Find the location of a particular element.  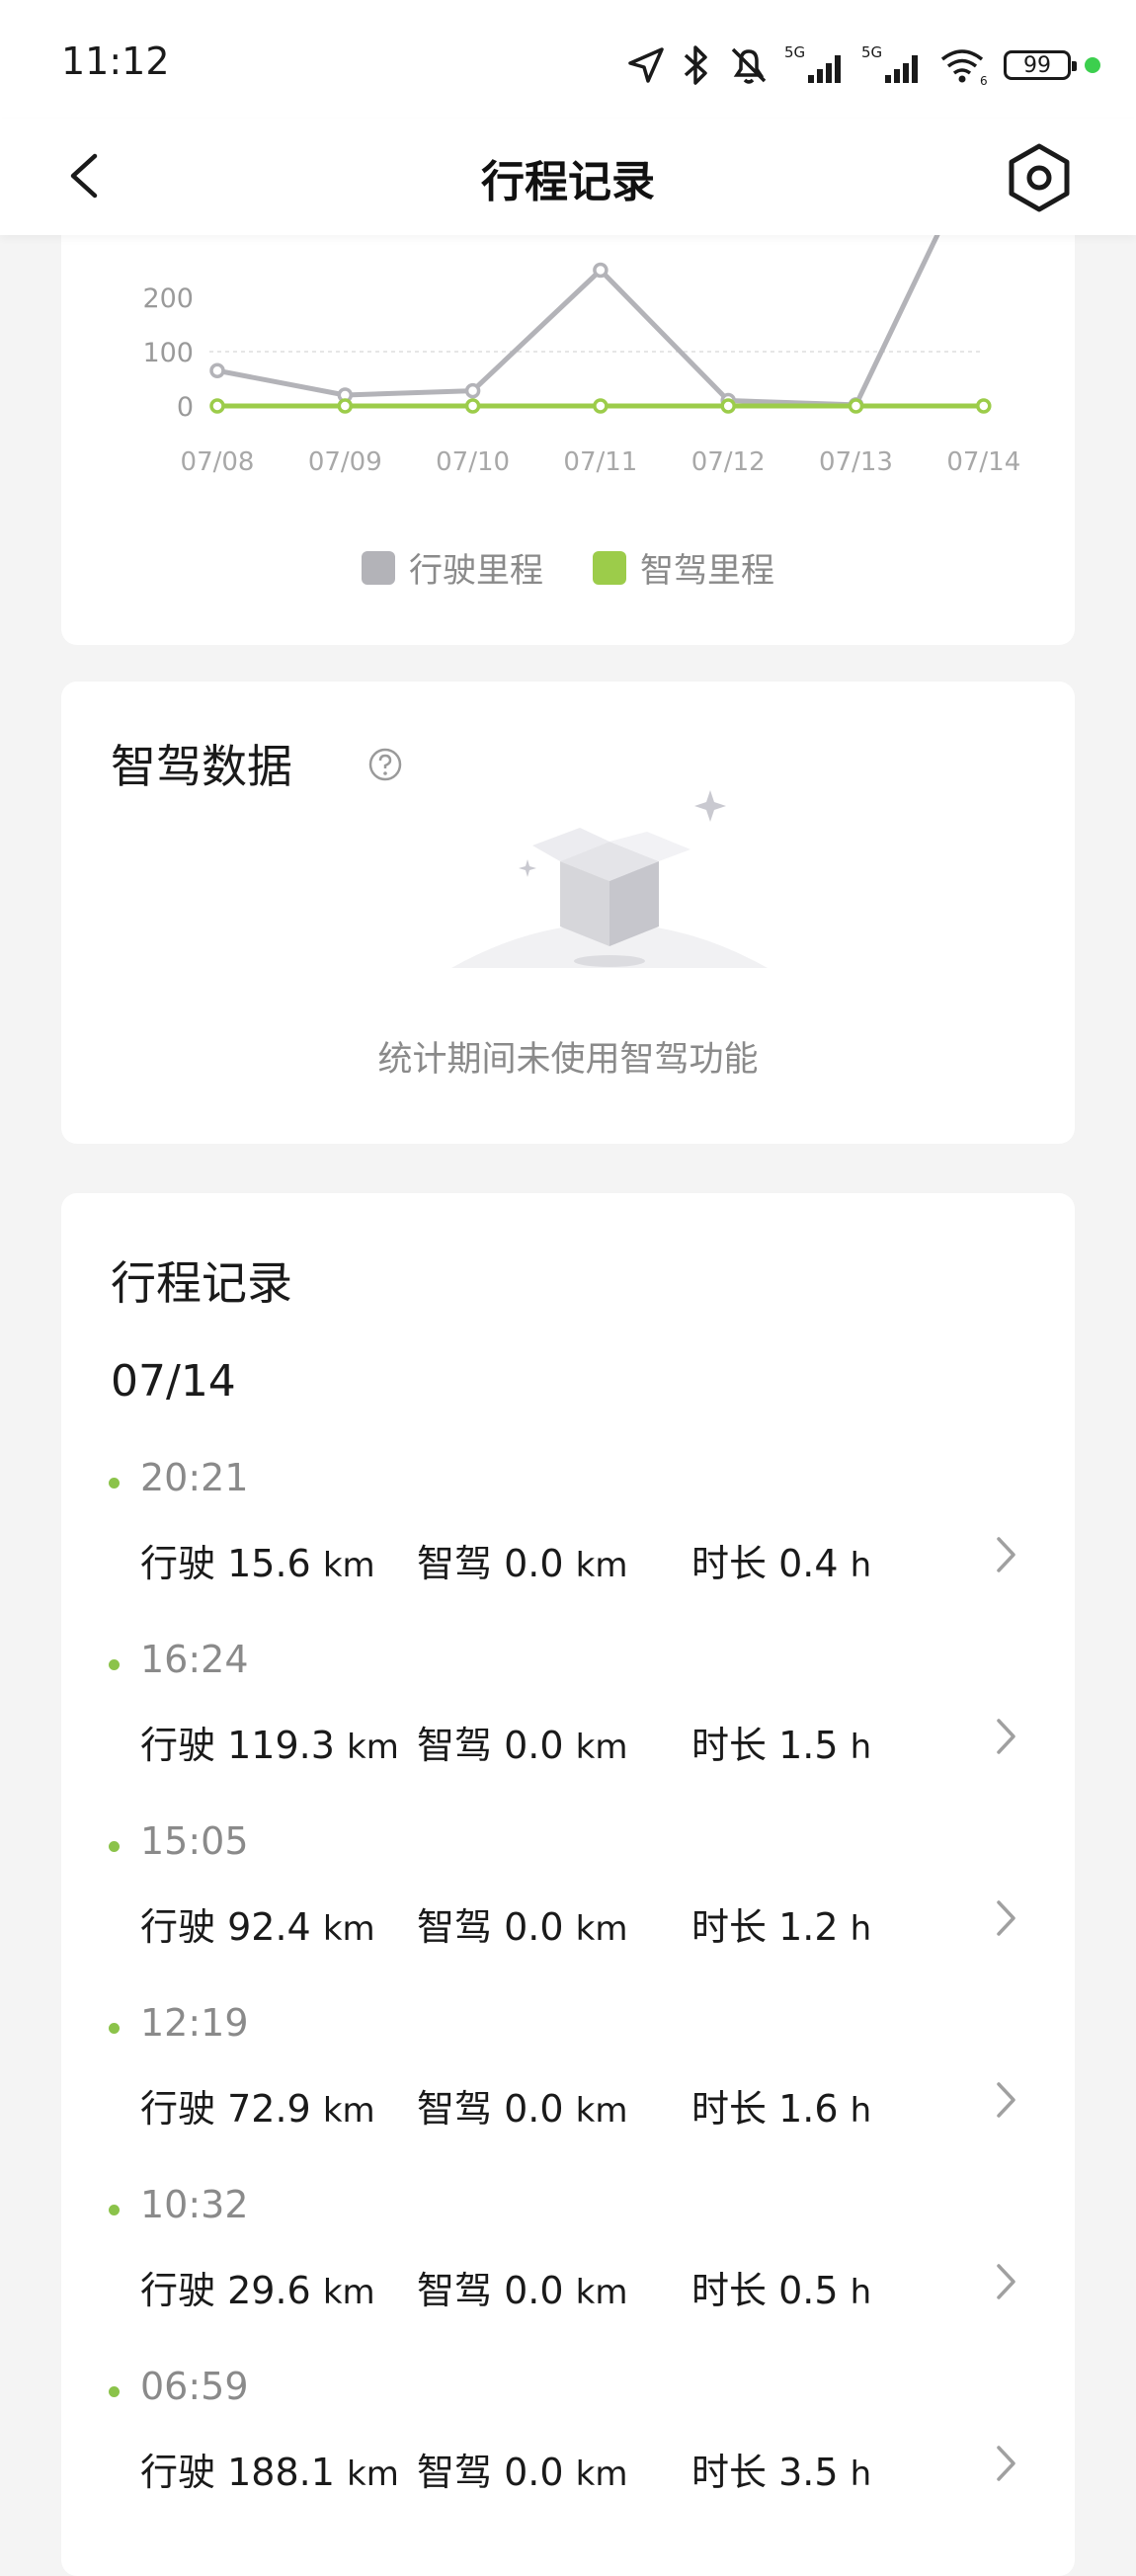

drive-value: 72.9 is located at coordinates (269, 2109).